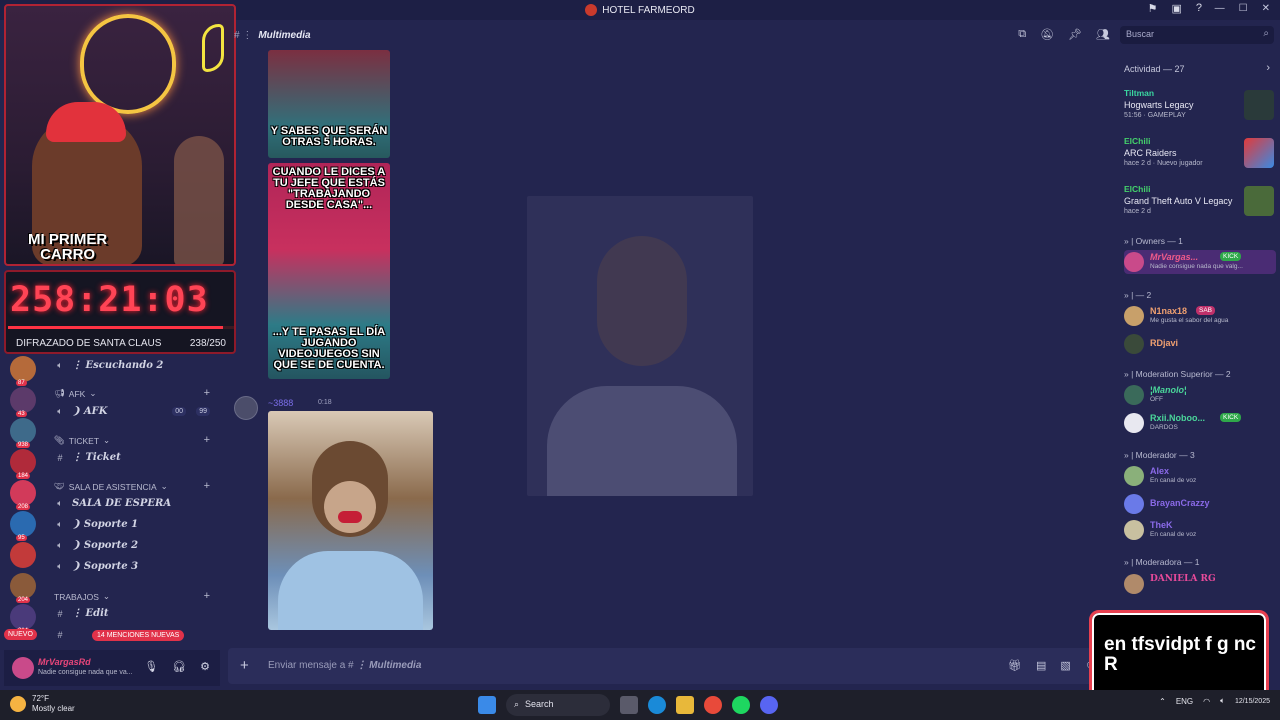 Image resolution: width=1280 pixels, height=720 pixels. Describe the element at coordinates (1199, 108) in the screenshot. I see `activity-item: Tiltman Hogwarts Legacy 51:56 · GAMEPLAY` at that location.